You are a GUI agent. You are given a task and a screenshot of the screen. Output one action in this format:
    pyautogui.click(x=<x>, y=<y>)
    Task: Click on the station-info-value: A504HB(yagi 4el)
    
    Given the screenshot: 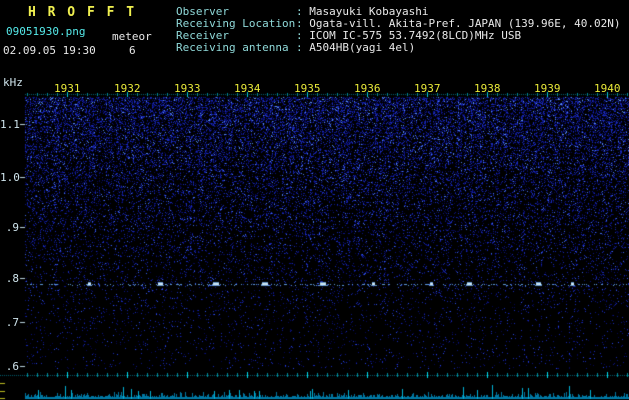 What is the action you would take?
    pyautogui.click(x=362, y=47)
    